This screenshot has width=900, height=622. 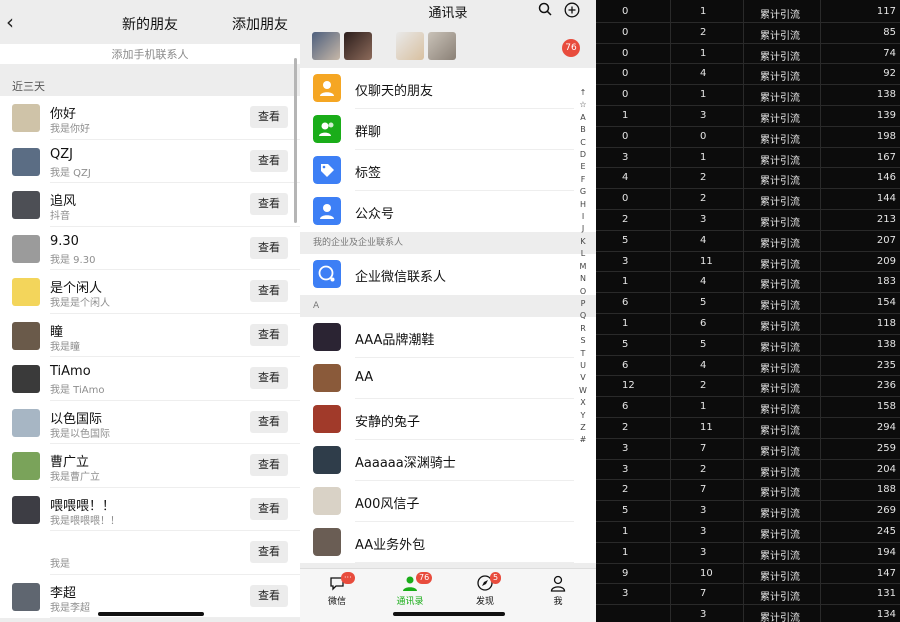 What do you see at coordinates (150, 509) in the screenshot?
I see `friend-request-item: 喂喂喂！！ 我是喂喂喂！！ 查看` at bounding box center [150, 509].